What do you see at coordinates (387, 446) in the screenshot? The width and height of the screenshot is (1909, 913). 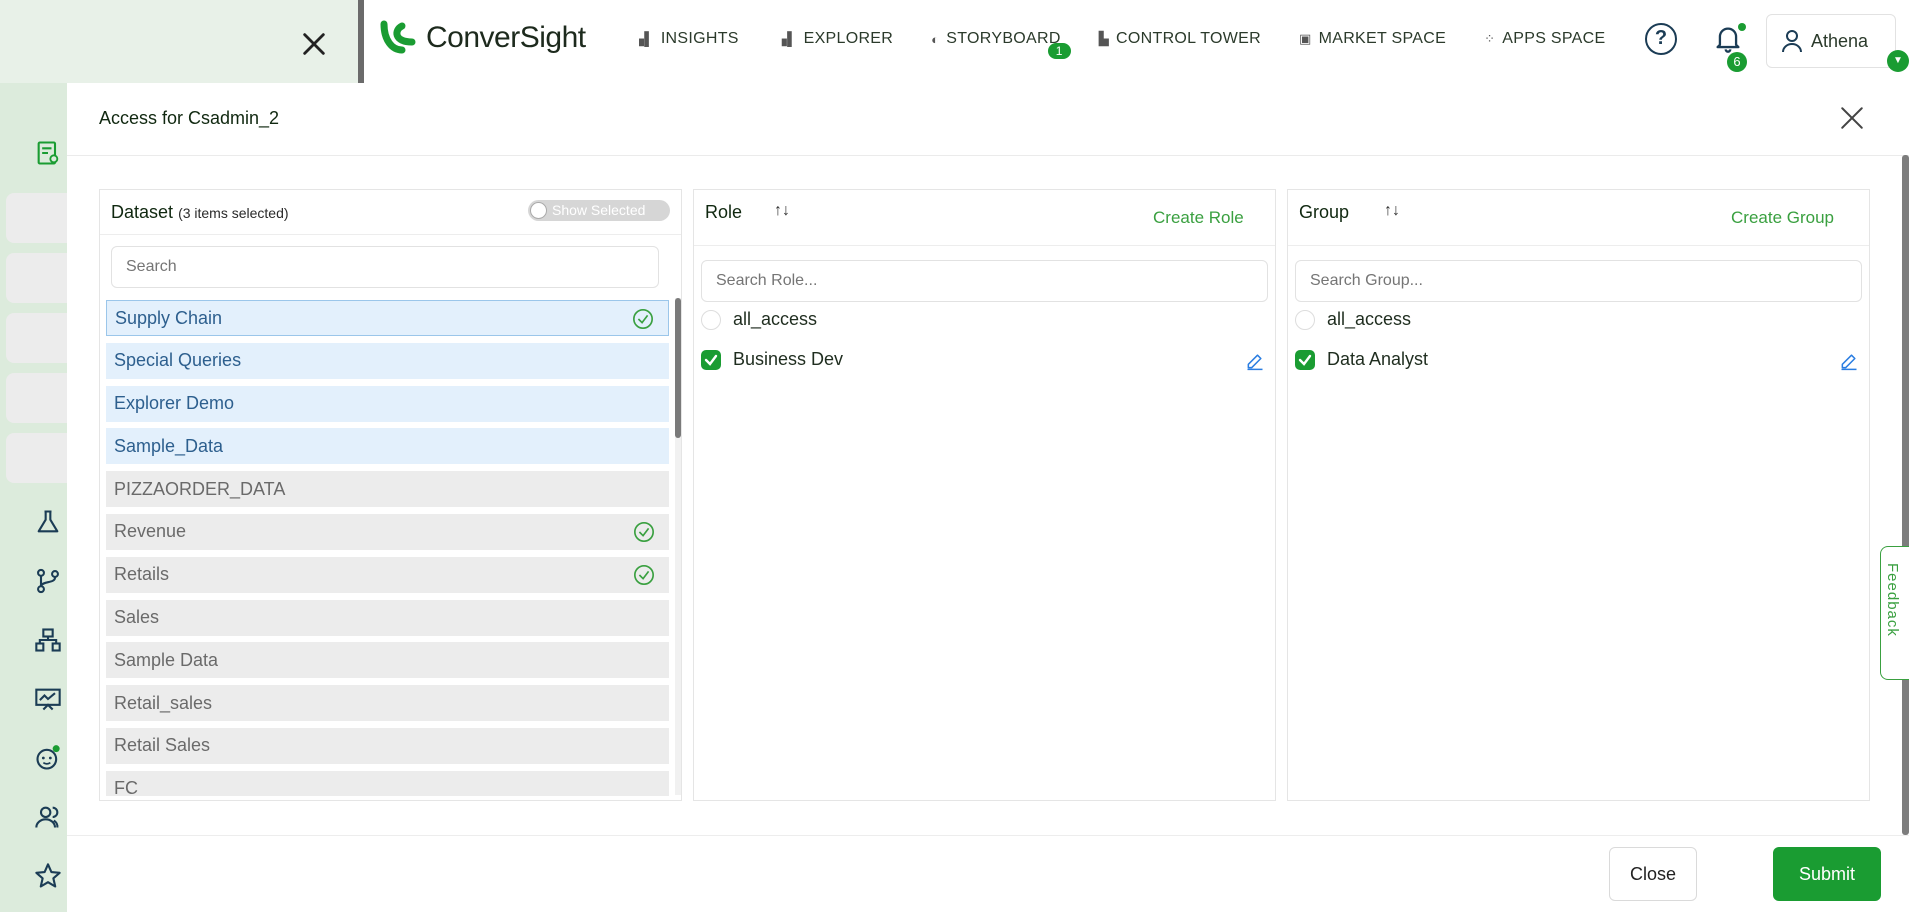 I see `dataset-item: Sample_Data` at bounding box center [387, 446].